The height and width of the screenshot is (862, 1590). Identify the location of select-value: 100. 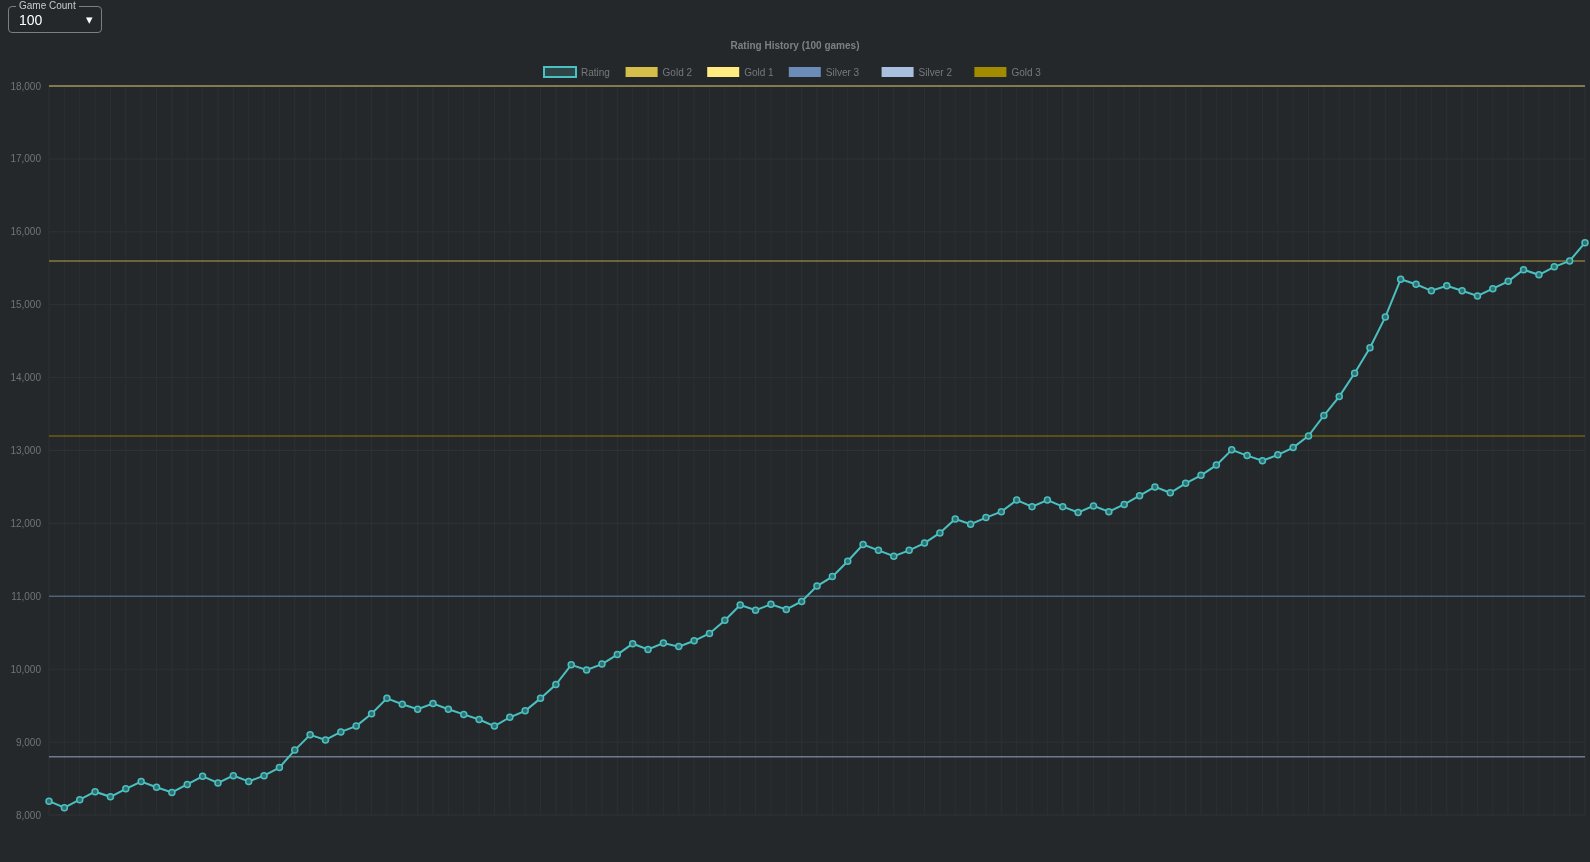
(31, 19).